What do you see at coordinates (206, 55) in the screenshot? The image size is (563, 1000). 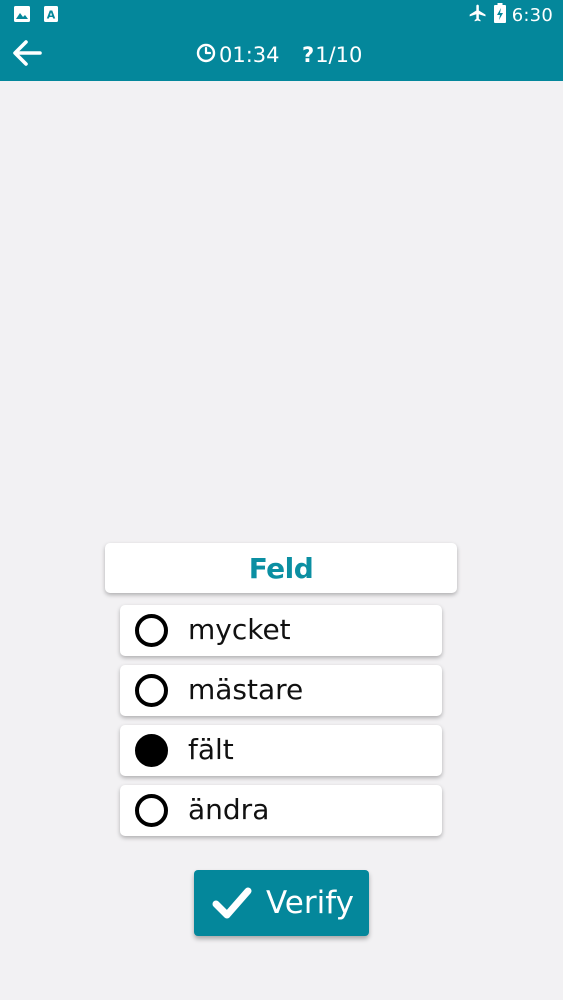 I see `clock-icon` at bounding box center [206, 55].